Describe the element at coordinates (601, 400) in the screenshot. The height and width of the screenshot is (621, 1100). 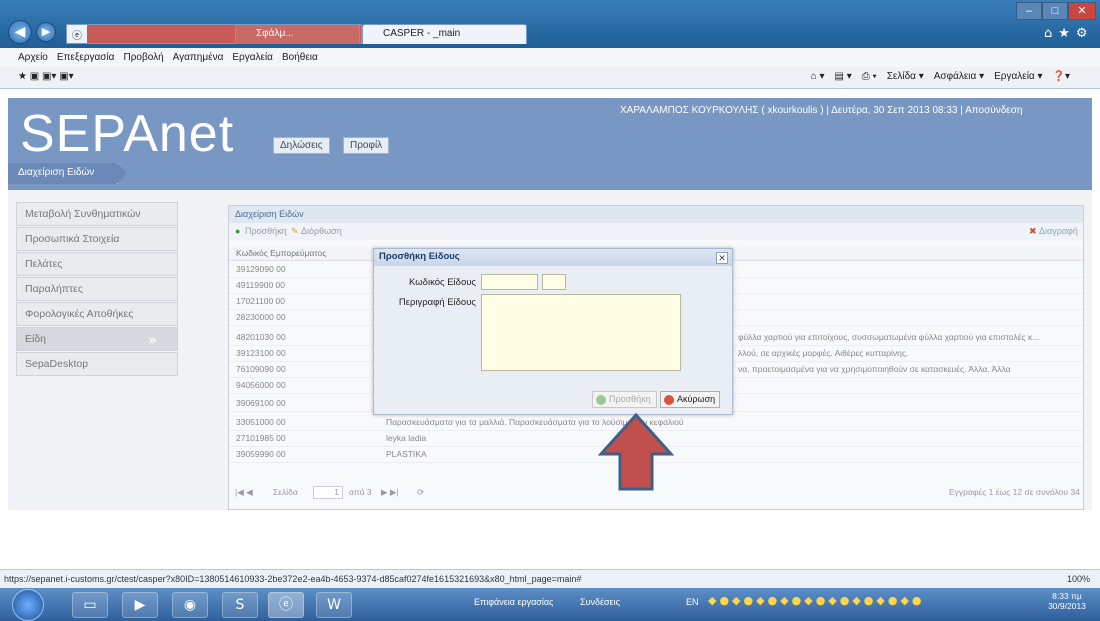
I see `add-icon` at that location.